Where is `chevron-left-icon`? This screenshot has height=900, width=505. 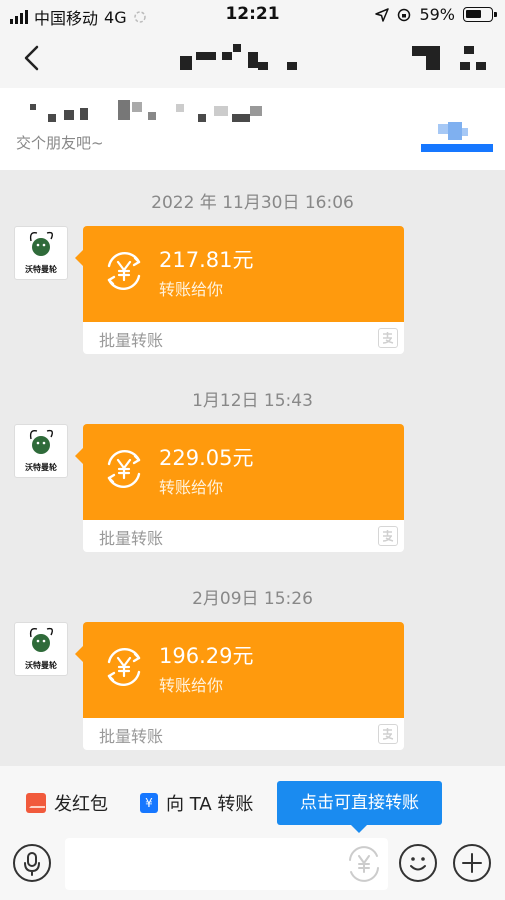
chevron-left-icon is located at coordinates (32, 58).